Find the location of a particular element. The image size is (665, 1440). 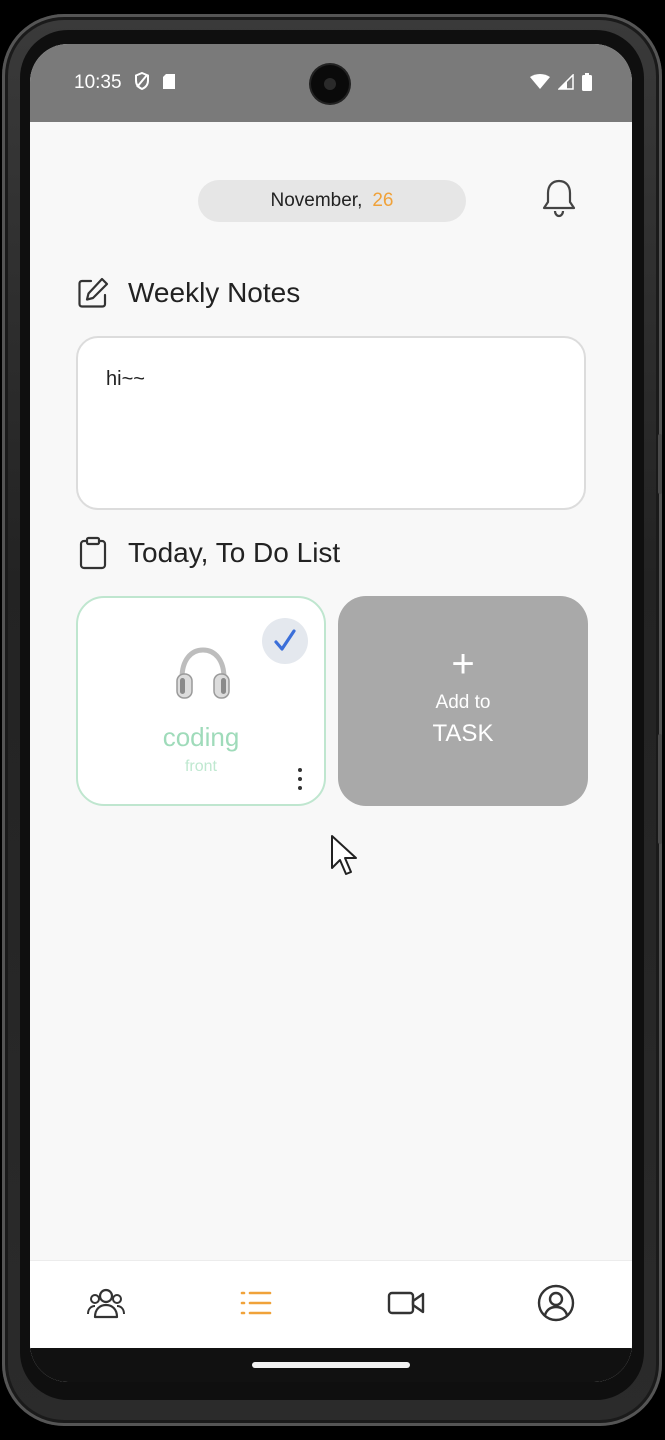

wifi-icon is located at coordinates (540, 81).